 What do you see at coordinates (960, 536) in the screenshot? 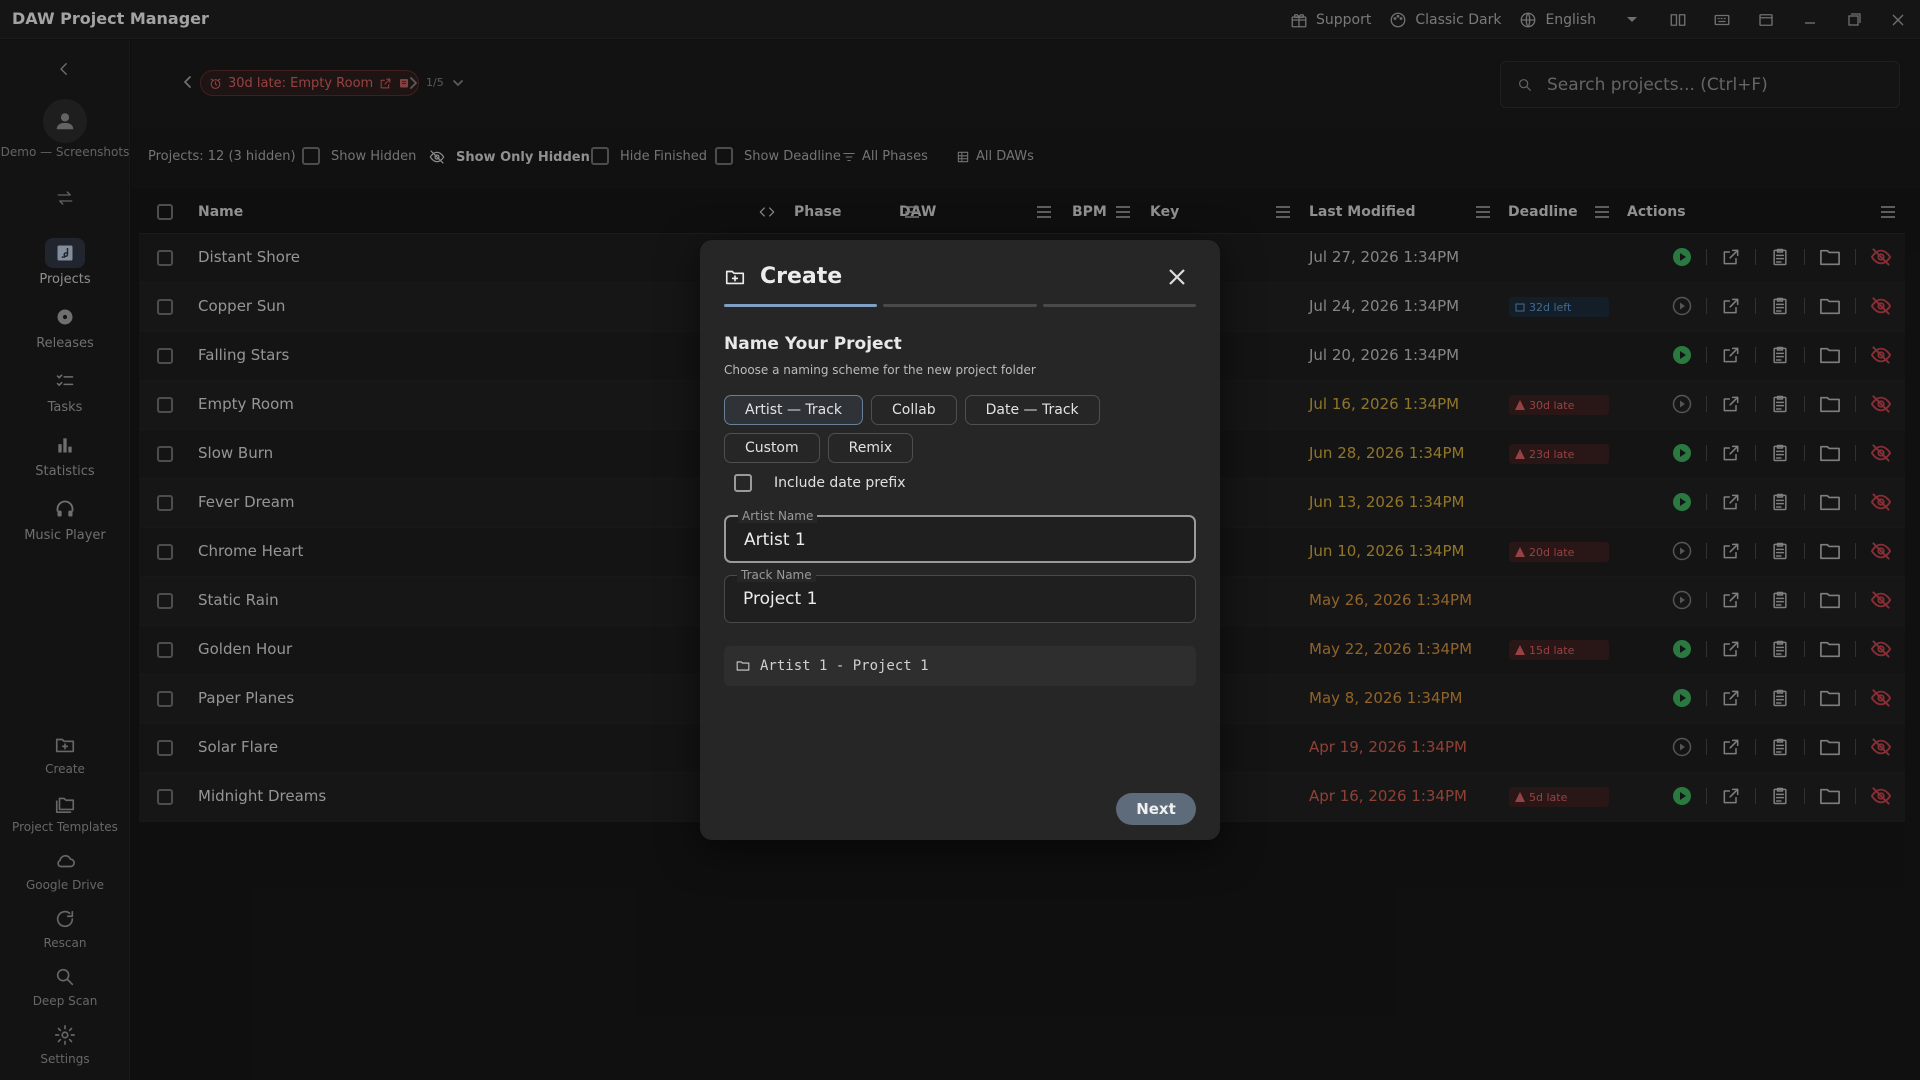
I see `artist-name-field: Artist Name Artist 1` at bounding box center [960, 536].